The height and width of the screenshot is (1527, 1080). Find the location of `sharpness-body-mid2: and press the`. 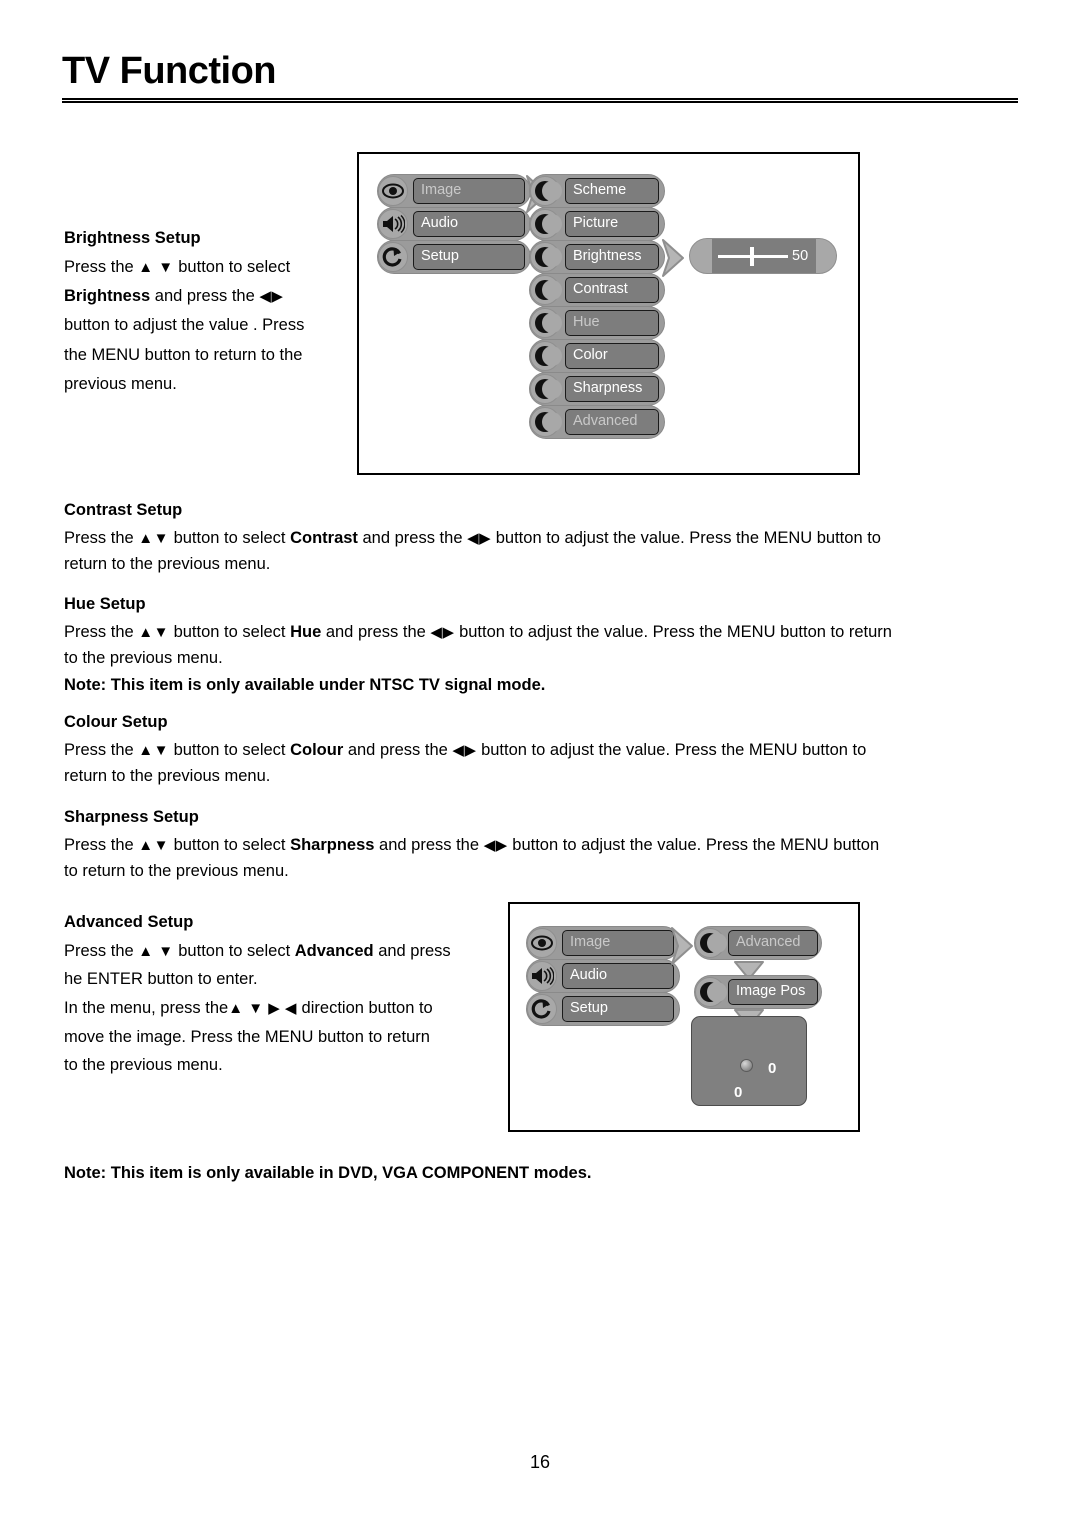

sharpness-body-mid2: and press the is located at coordinates (429, 844).